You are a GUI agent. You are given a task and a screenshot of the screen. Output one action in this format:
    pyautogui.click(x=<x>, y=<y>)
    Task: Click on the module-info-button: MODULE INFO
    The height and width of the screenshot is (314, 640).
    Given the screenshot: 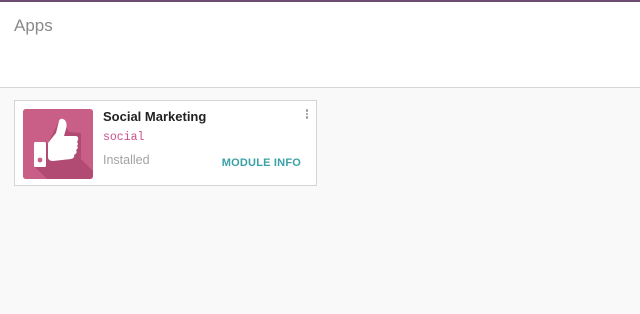 What is the action you would take?
    pyautogui.click(x=261, y=163)
    